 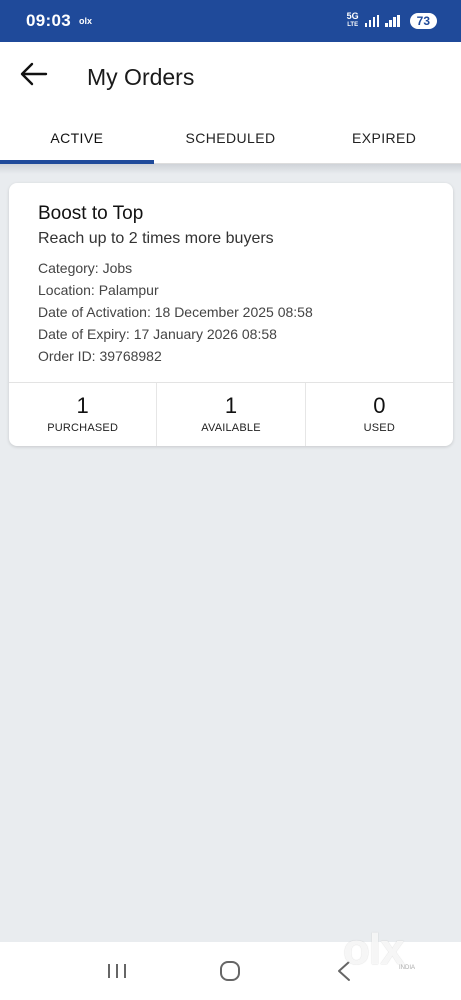 What do you see at coordinates (85, 268) in the screenshot?
I see `order-category: Category: Jobs` at bounding box center [85, 268].